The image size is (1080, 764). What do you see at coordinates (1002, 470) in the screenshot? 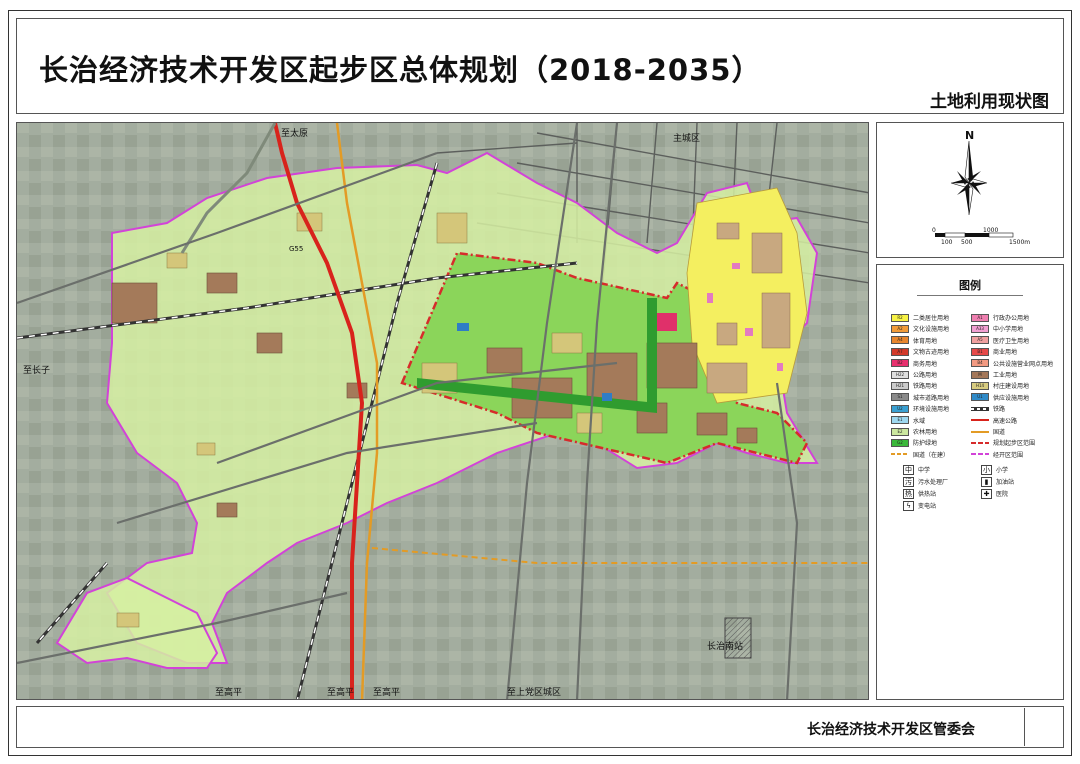
I see `legend-symbol-label: 小学` at bounding box center [1002, 470].